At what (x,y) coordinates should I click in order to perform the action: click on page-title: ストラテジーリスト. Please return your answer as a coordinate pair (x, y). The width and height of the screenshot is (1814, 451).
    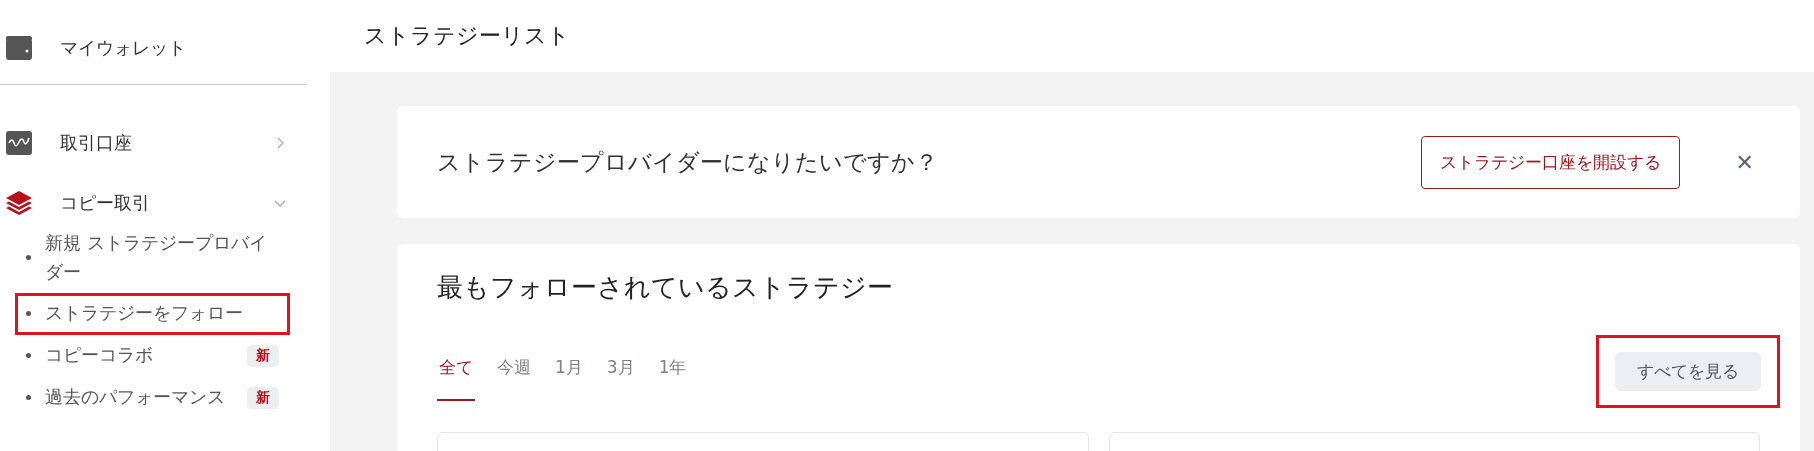
    Looking at the image, I should click on (467, 36).